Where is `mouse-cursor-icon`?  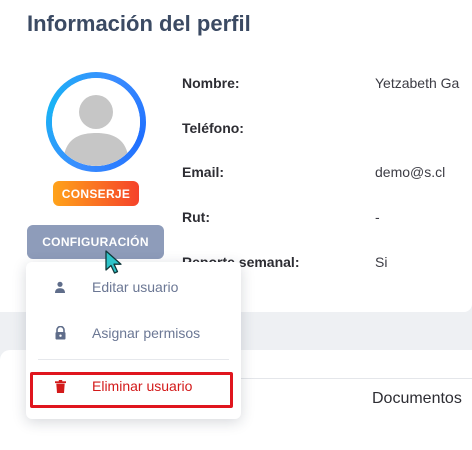 mouse-cursor-icon is located at coordinates (113, 262).